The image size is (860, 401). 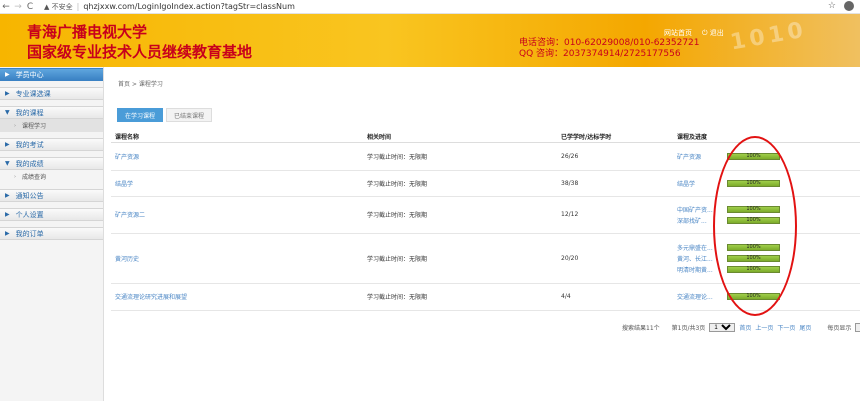 What do you see at coordinates (768, 209) in the screenshot?
I see `progress-item: 中国矿产资... 100%` at bounding box center [768, 209].